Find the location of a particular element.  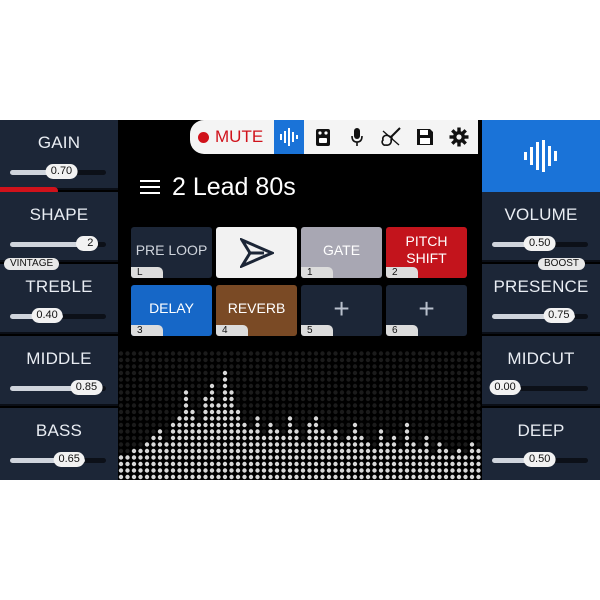

microphone-icon is located at coordinates (357, 137).